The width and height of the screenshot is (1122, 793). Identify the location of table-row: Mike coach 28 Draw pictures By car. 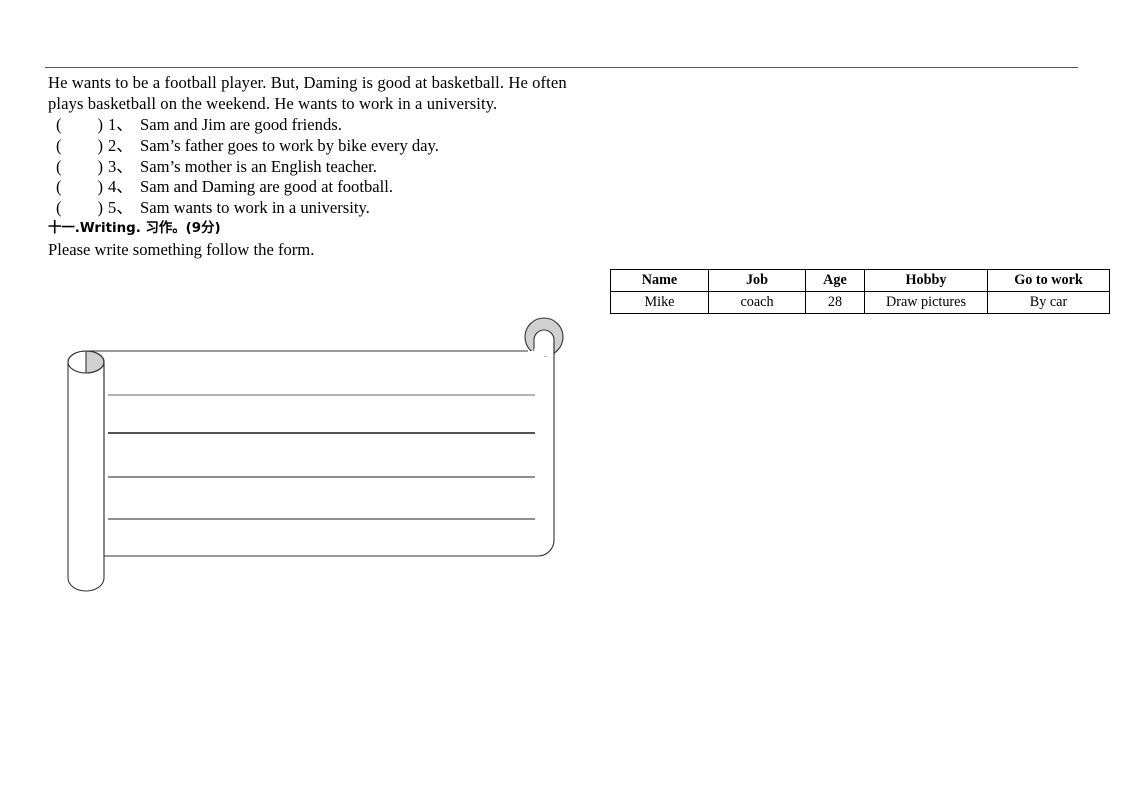
(860, 302).